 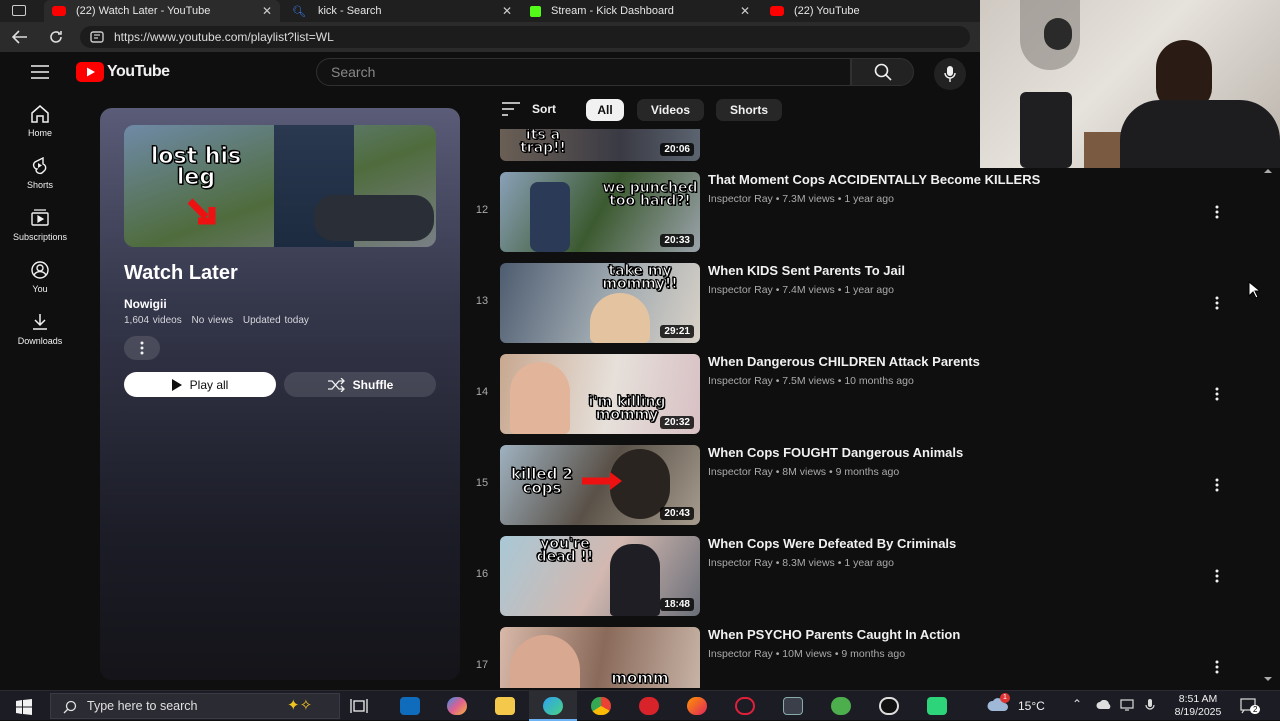 I want to click on chevron-up-icon: ⌃, so click(x=1077, y=704).